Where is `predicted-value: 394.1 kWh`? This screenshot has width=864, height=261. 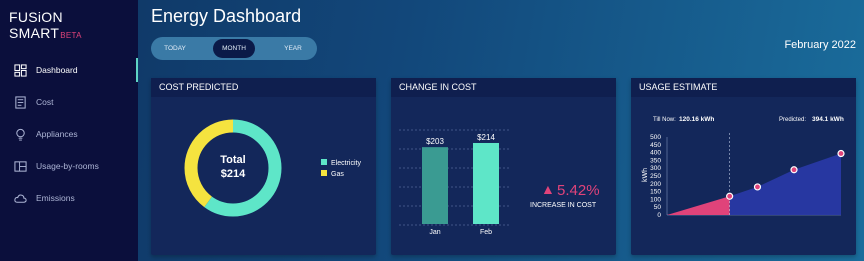
predicted-value: 394.1 kWh is located at coordinates (828, 119).